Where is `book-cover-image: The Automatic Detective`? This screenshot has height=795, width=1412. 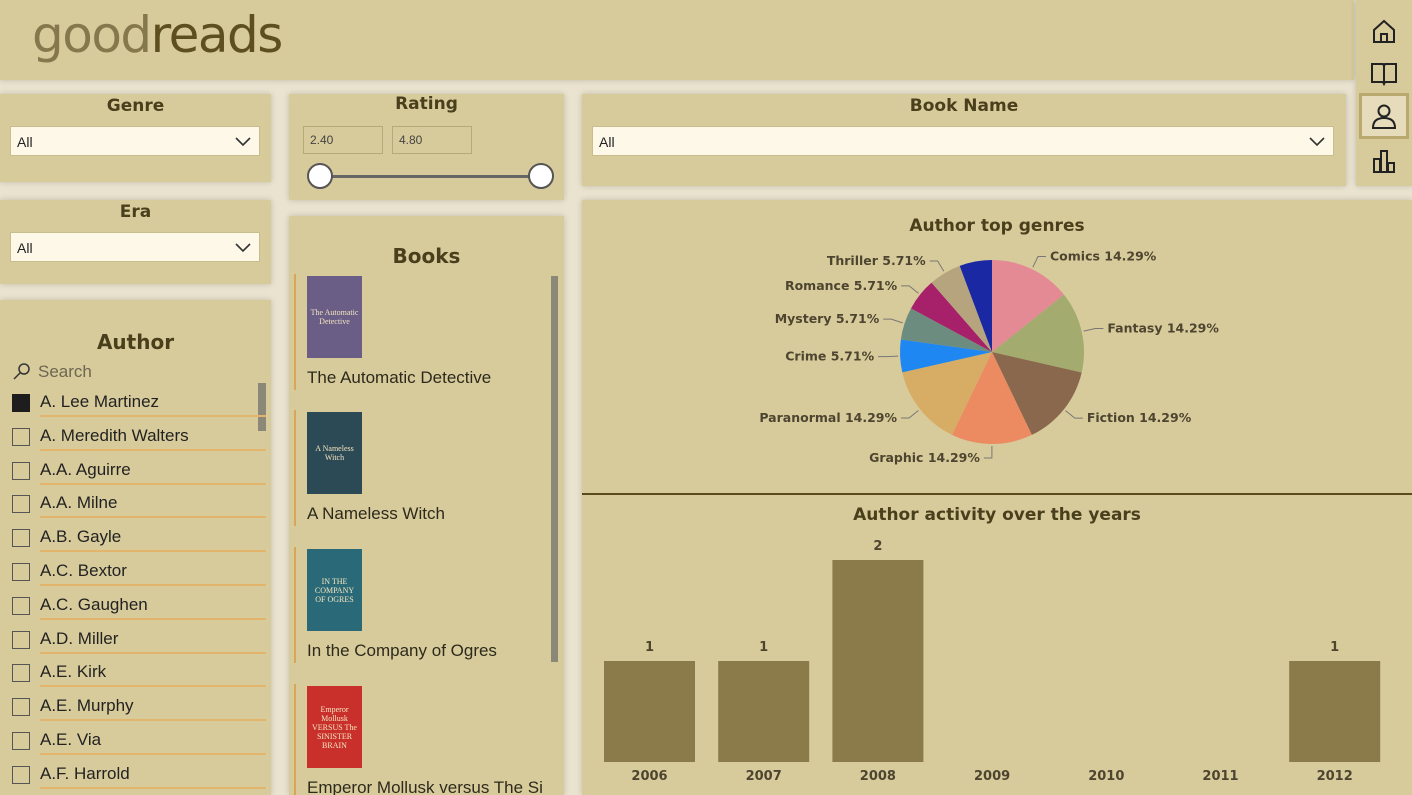 book-cover-image: The Automatic Detective is located at coordinates (334, 317).